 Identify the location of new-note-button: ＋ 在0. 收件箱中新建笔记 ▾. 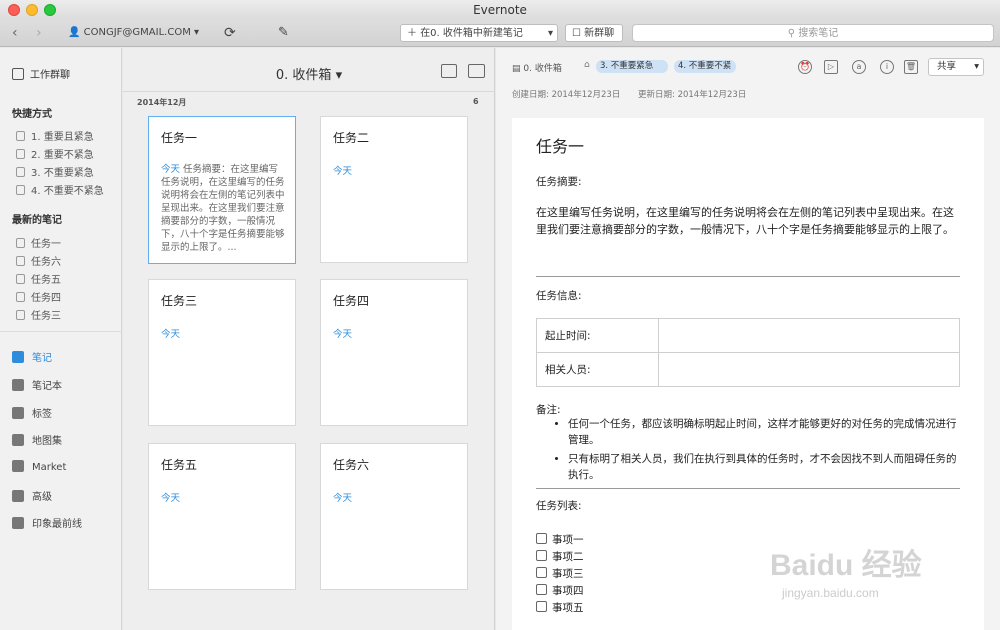
(479, 33).